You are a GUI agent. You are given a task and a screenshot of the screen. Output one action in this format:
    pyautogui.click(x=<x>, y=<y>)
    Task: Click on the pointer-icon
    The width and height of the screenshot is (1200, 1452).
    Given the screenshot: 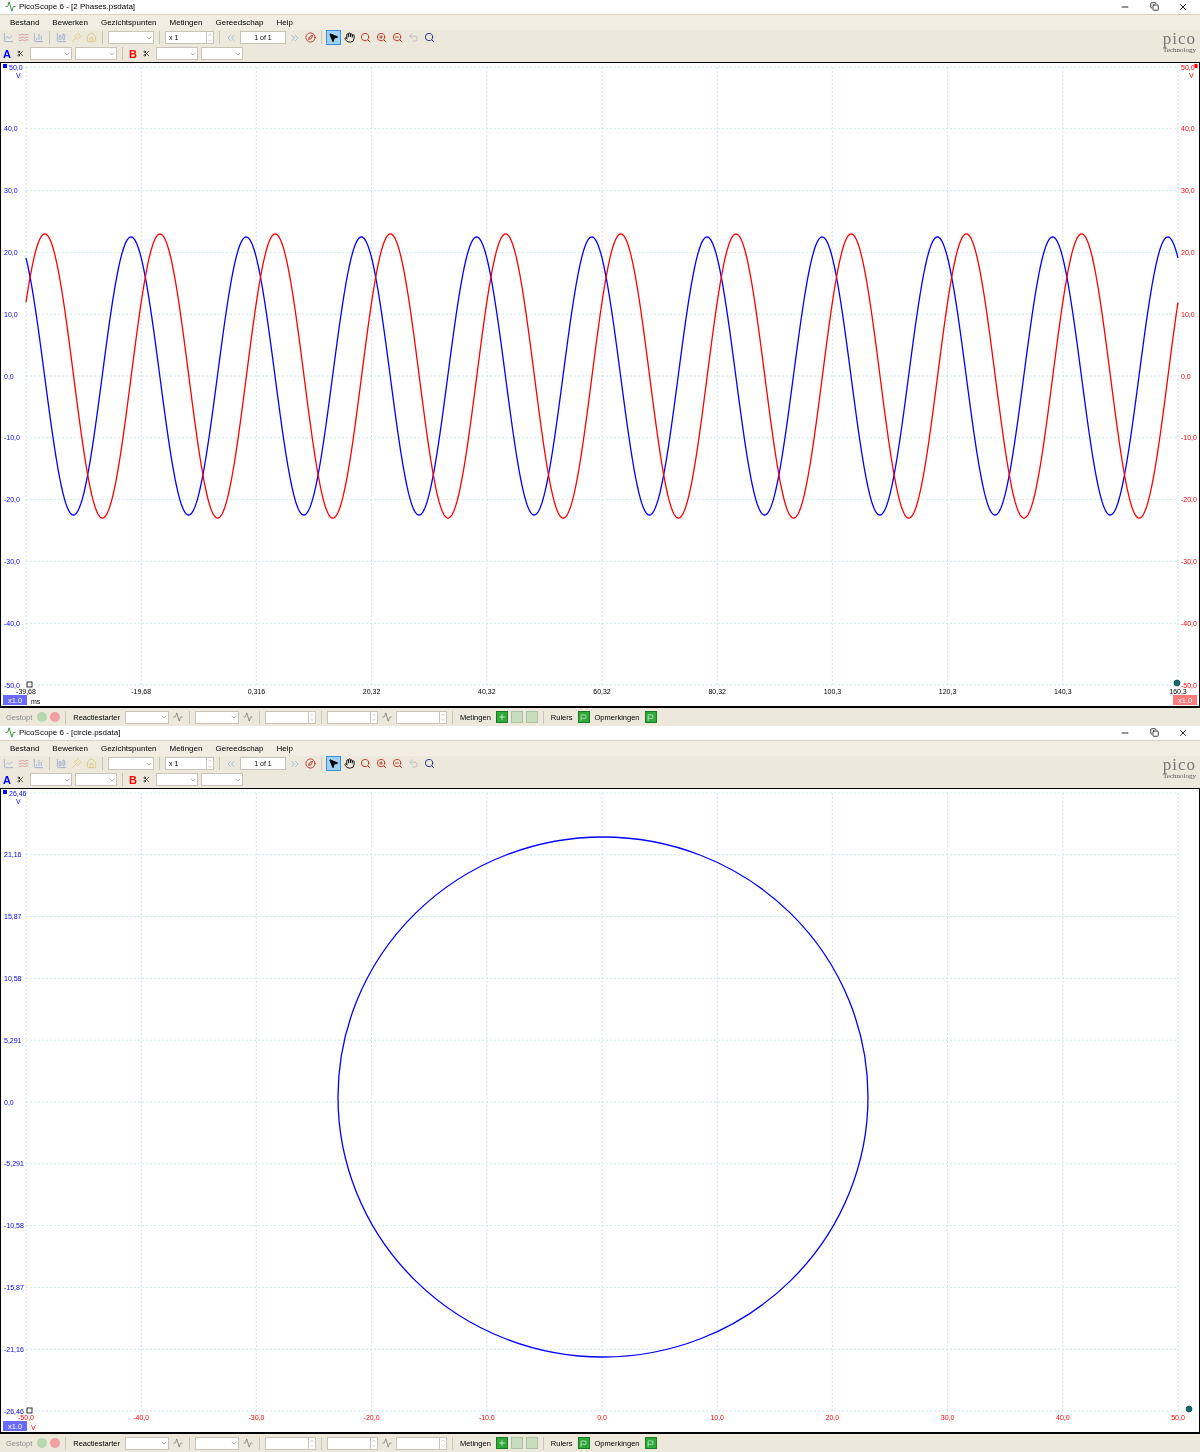 What is the action you would take?
    pyautogui.click(x=333, y=764)
    